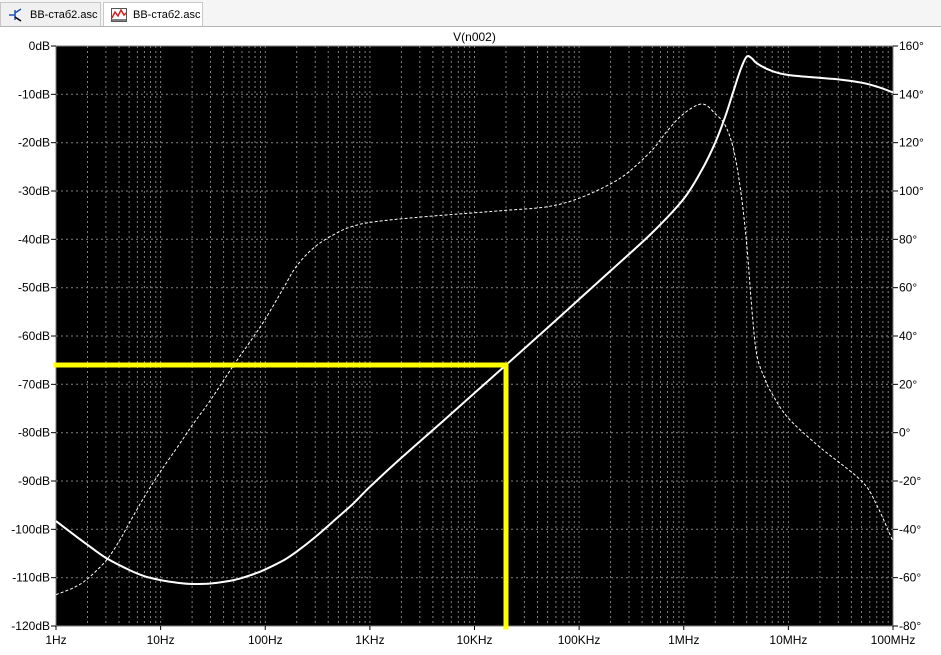  What do you see at coordinates (579, 640) in the screenshot?
I see `x-tick-label: 100KHz` at bounding box center [579, 640].